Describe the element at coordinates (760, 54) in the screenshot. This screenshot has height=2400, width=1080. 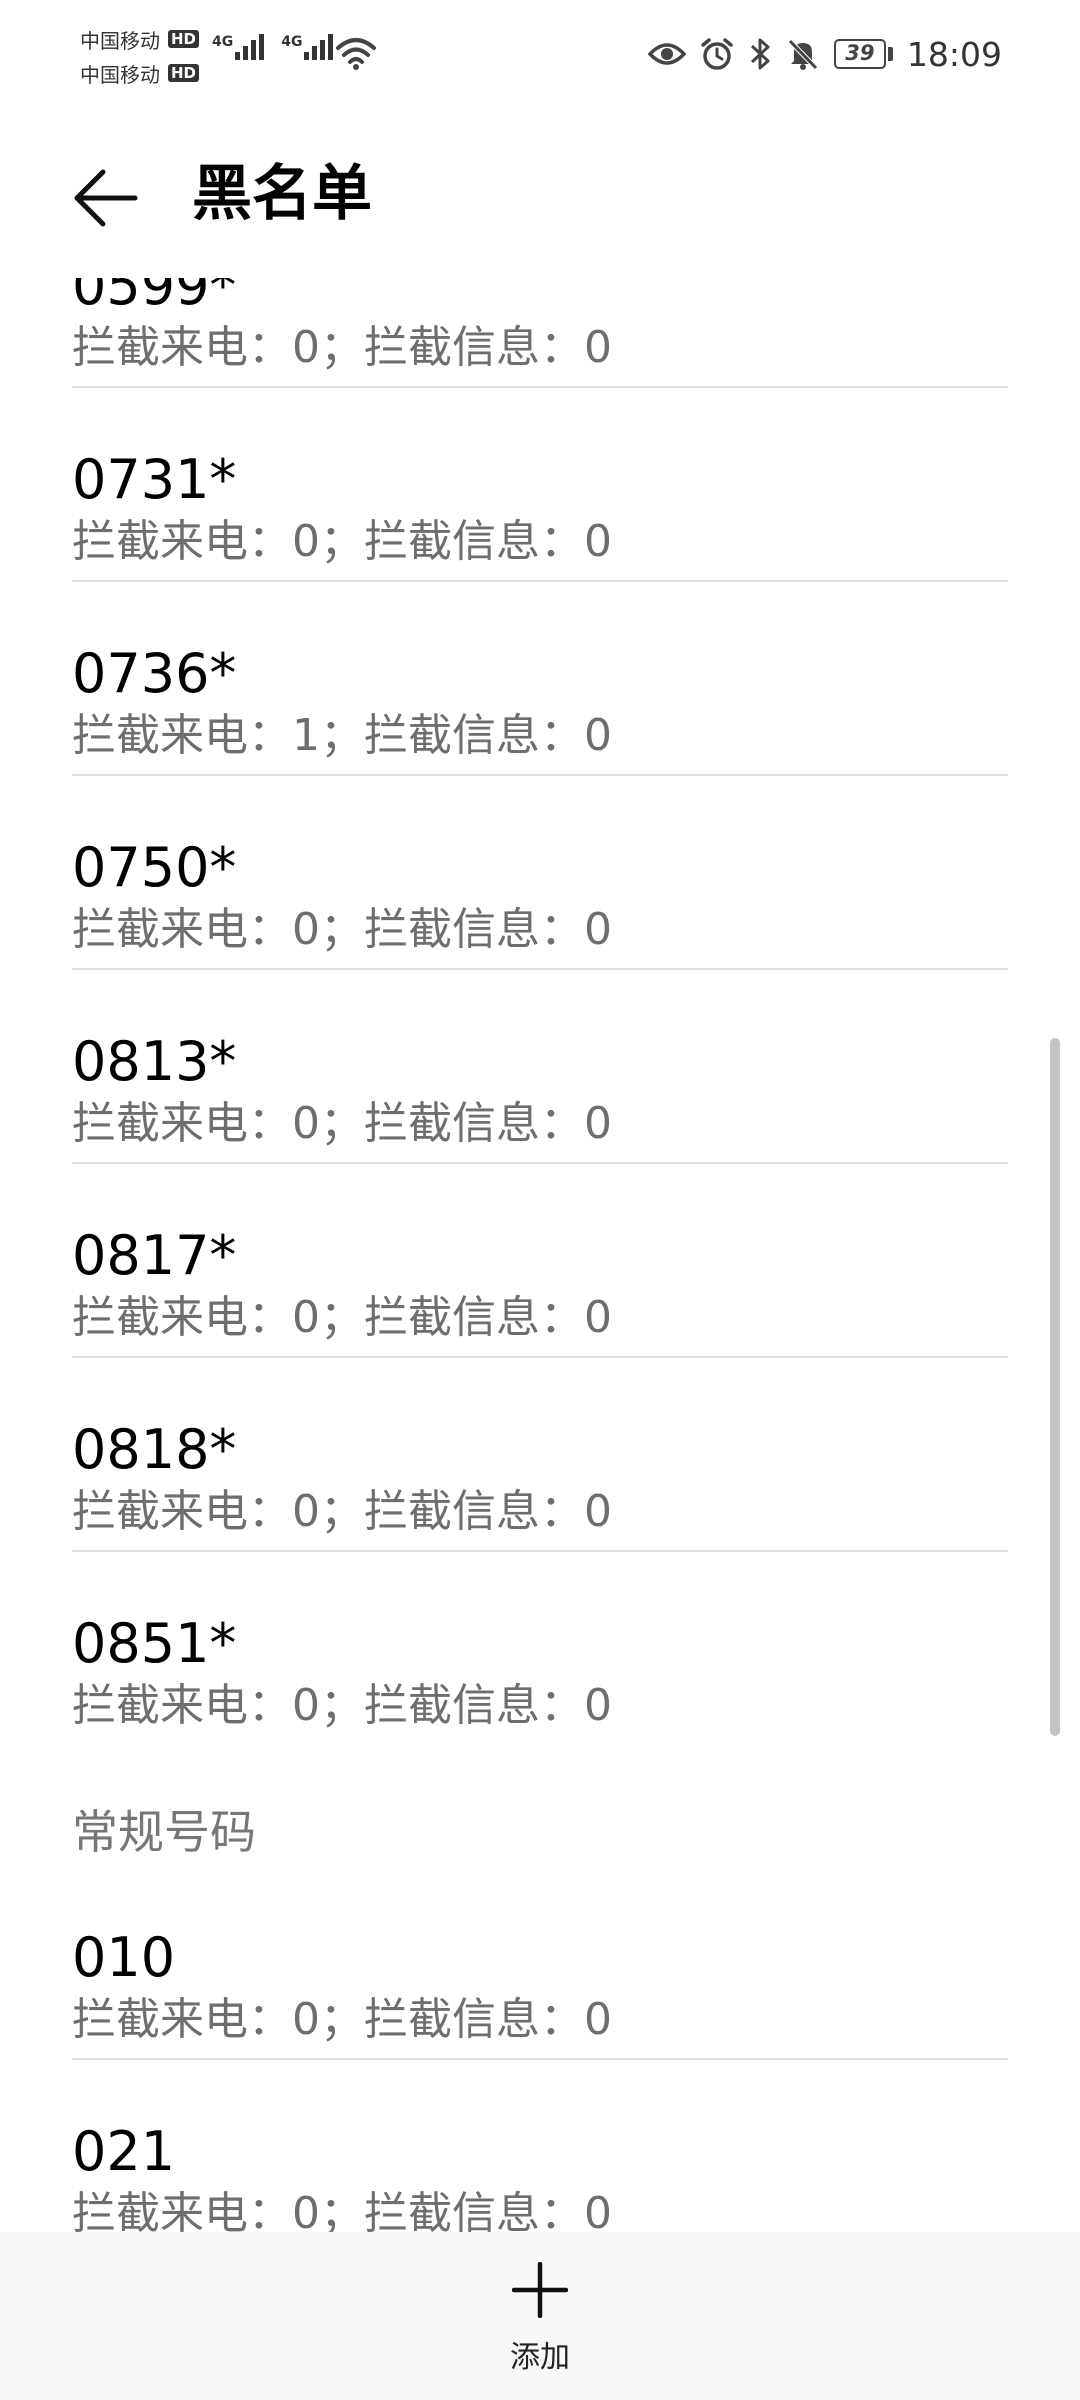
I see `bluetooth-icon` at that location.